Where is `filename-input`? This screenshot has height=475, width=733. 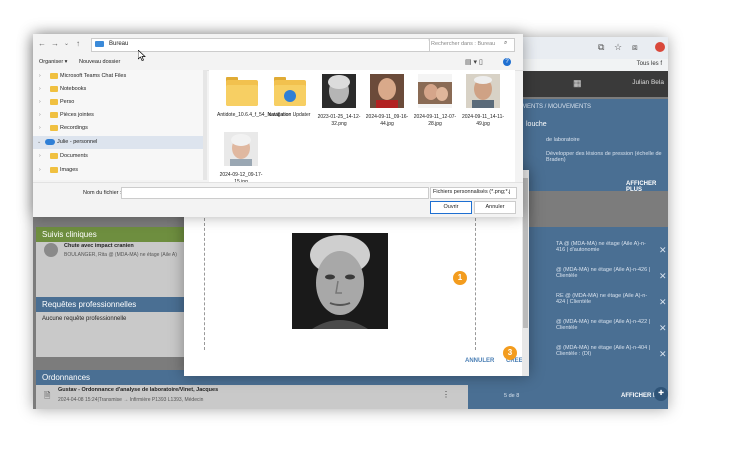 filename-input is located at coordinates (275, 193).